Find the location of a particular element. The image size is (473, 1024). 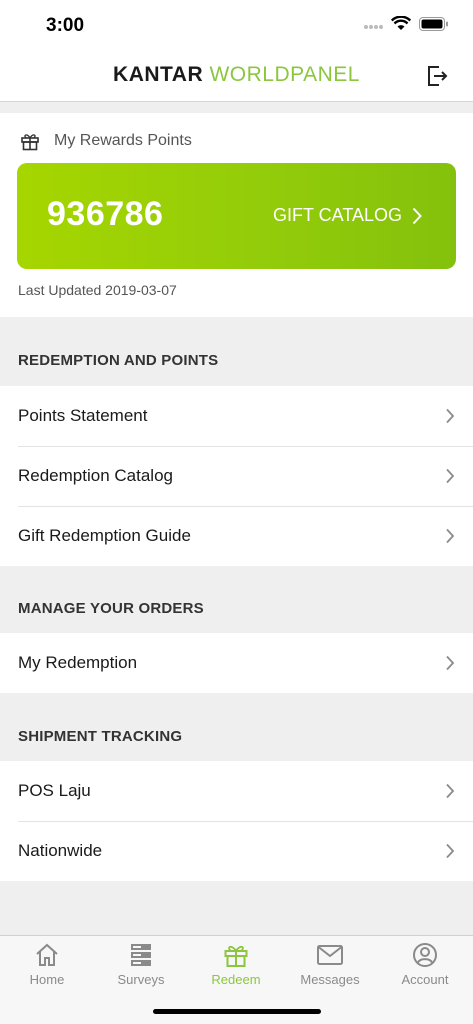

tab-account: Account is located at coordinates (425, 964).